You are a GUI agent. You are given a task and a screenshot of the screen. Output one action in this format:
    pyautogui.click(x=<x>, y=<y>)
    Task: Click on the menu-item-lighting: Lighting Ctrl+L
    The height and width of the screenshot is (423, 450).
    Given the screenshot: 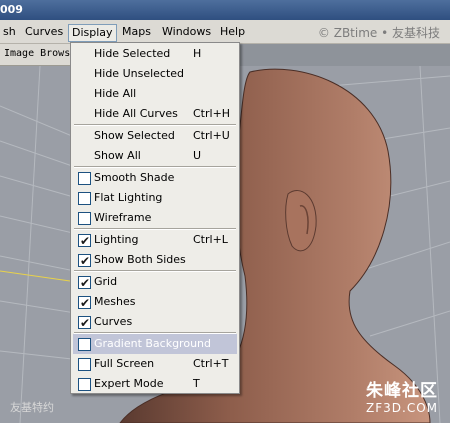 What is the action you would take?
    pyautogui.click(x=155, y=240)
    